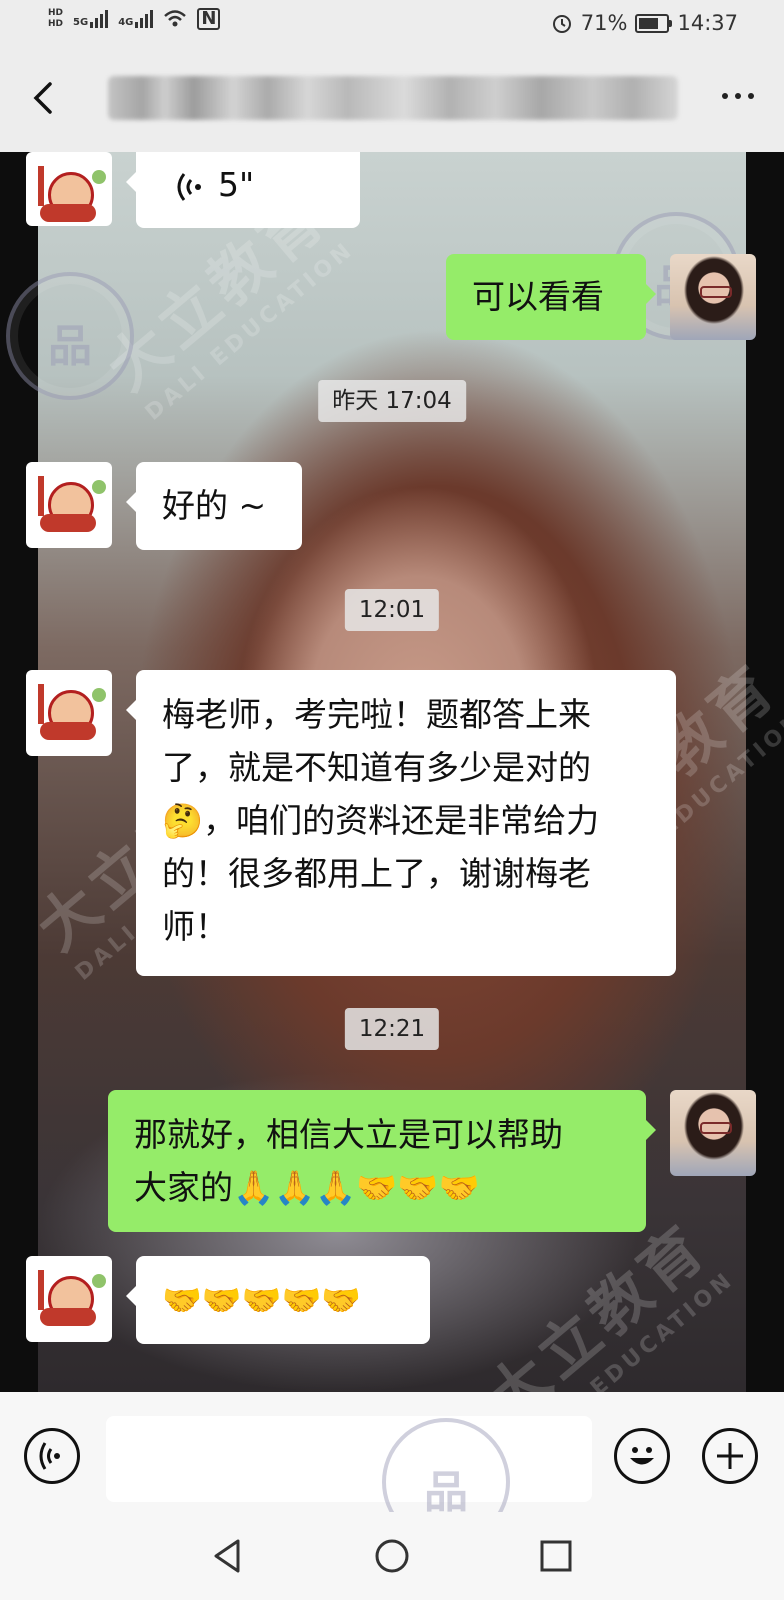  Describe the element at coordinates (228, 1556) in the screenshot. I see `nav-back-icon` at that location.